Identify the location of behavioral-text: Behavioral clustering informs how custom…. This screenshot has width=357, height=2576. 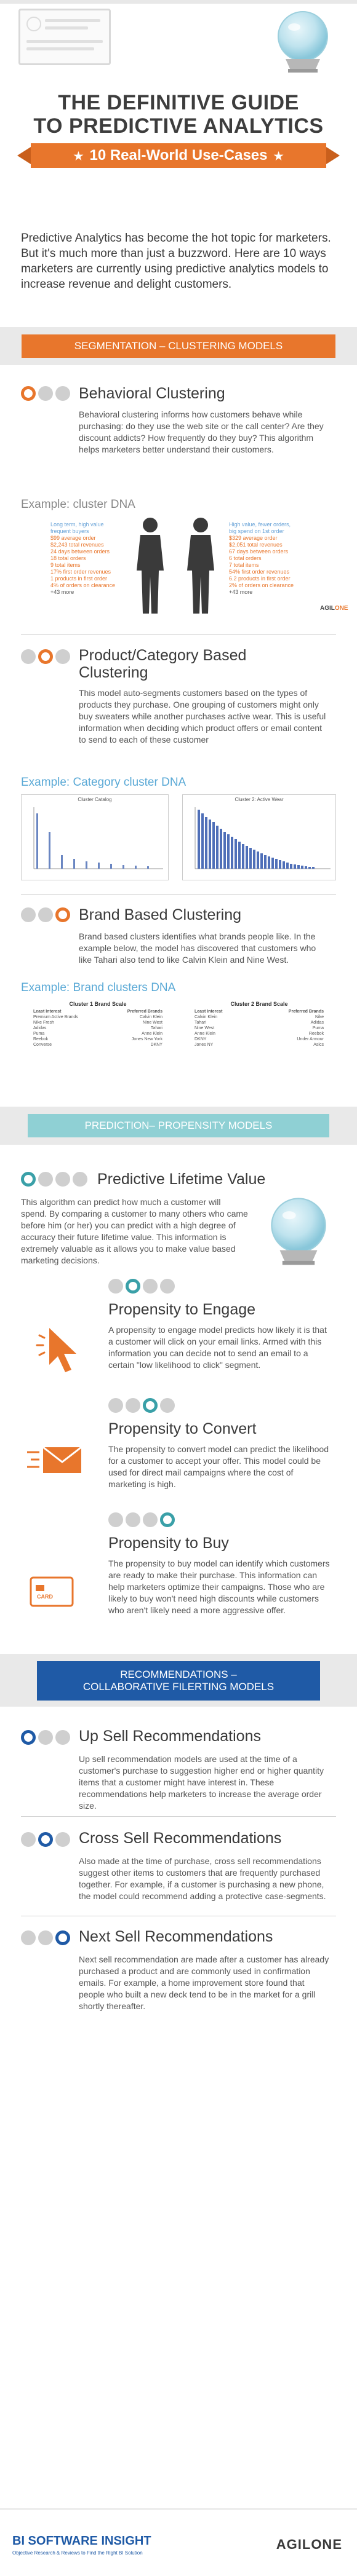
(201, 431).